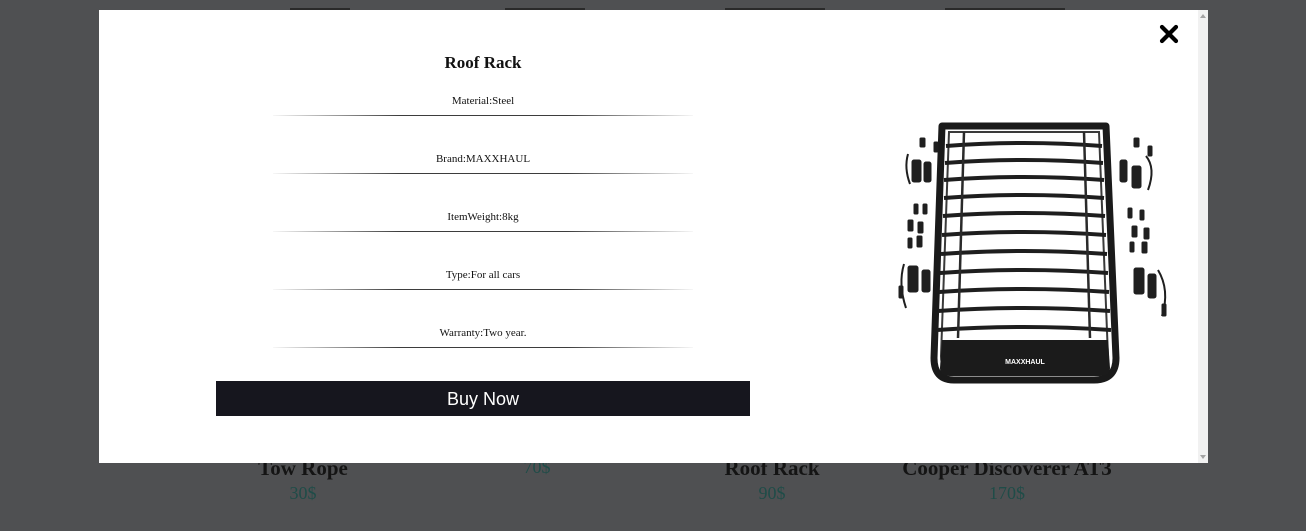  I want to click on spec-item-weight: ItemWeight:8kg, so click(483, 235).